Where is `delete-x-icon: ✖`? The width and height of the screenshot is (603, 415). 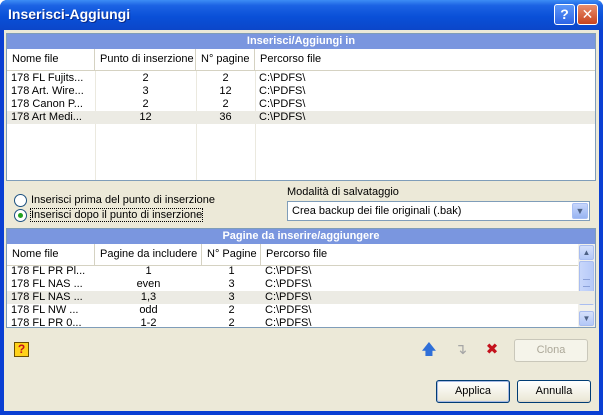
delete-x-icon: ✖ is located at coordinates (492, 350).